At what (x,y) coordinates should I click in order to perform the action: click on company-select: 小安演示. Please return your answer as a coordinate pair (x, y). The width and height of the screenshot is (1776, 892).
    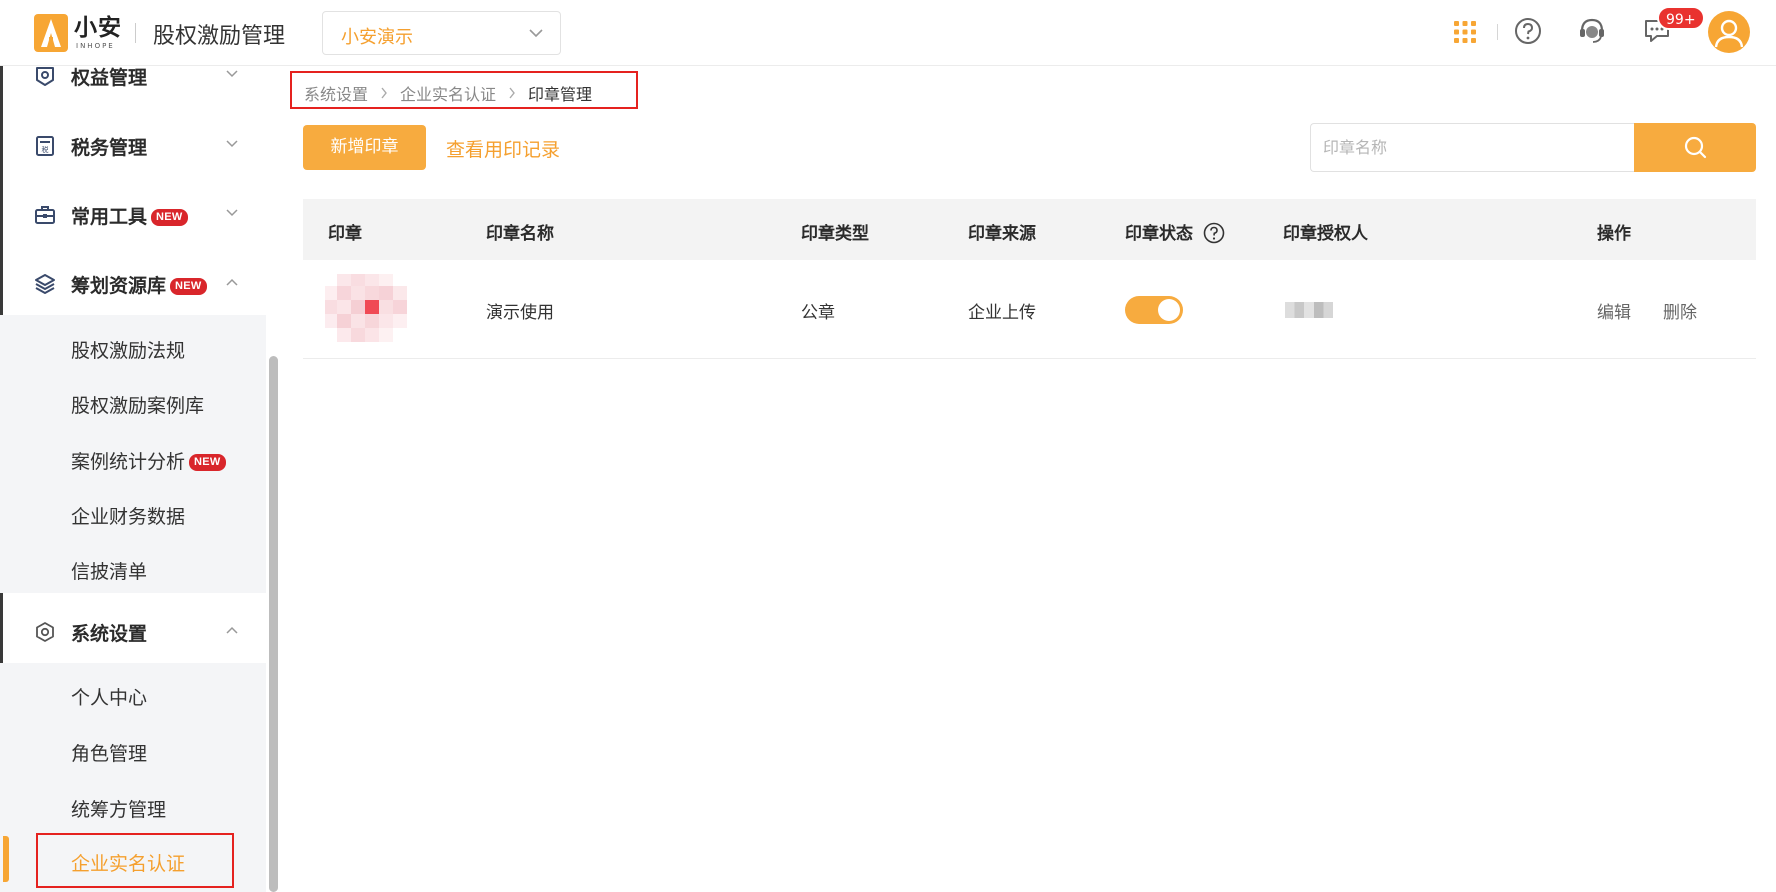
    Looking at the image, I should click on (441, 33).